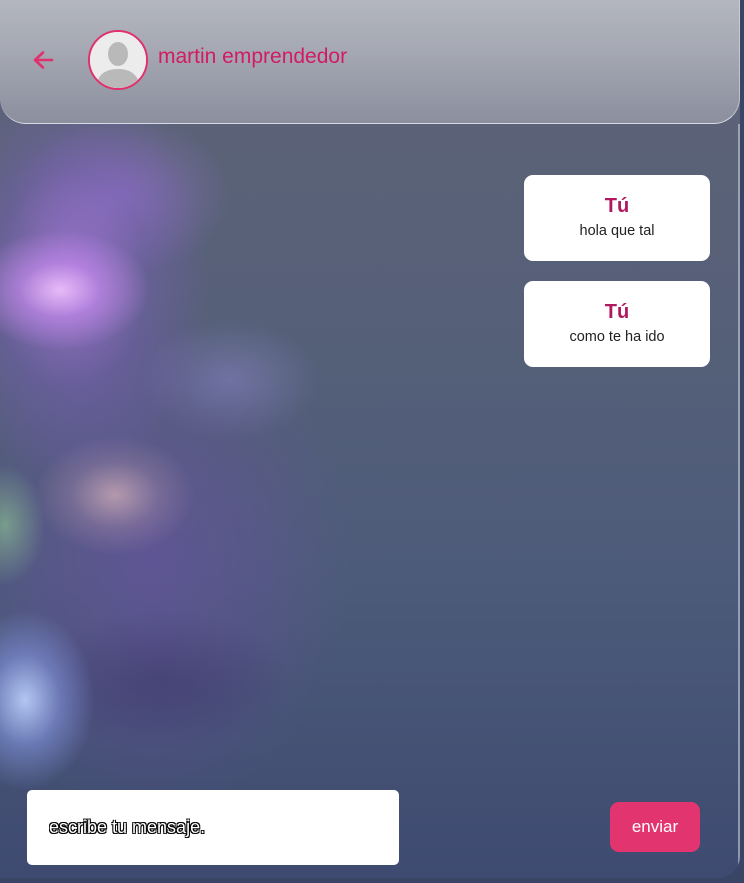 This screenshot has width=744, height=883. I want to click on send-button: enviar, so click(655, 827).